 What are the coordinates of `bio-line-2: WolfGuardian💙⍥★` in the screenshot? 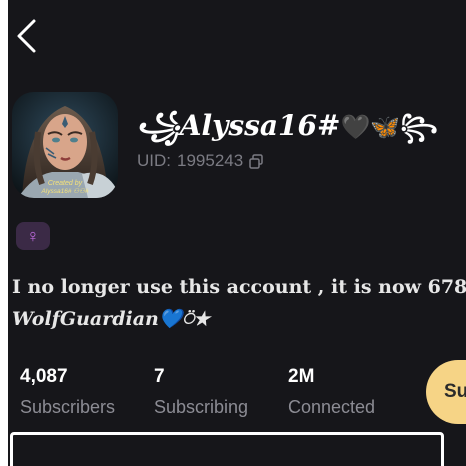 It's located at (111, 319).